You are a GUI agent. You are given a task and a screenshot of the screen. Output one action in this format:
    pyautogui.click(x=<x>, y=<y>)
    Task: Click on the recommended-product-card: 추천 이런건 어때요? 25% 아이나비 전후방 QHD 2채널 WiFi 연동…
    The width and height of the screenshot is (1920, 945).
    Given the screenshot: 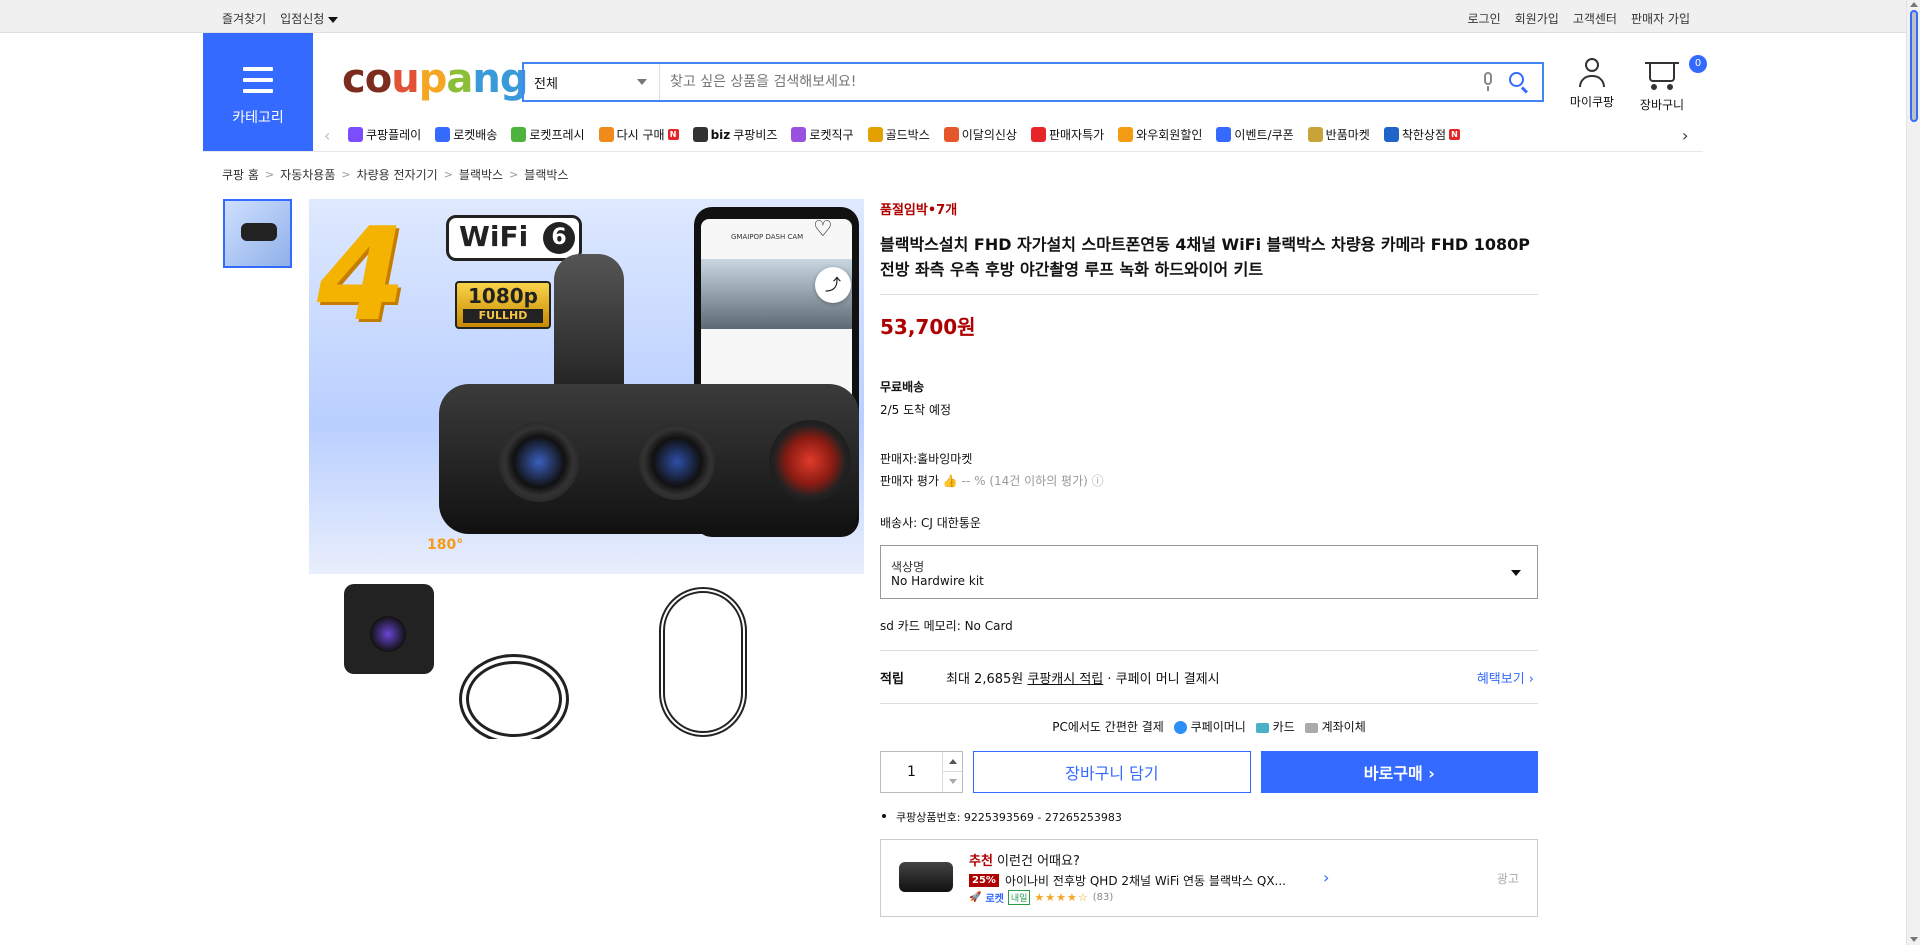 What is the action you would take?
    pyautogui.click(x=1209, y=878)
    